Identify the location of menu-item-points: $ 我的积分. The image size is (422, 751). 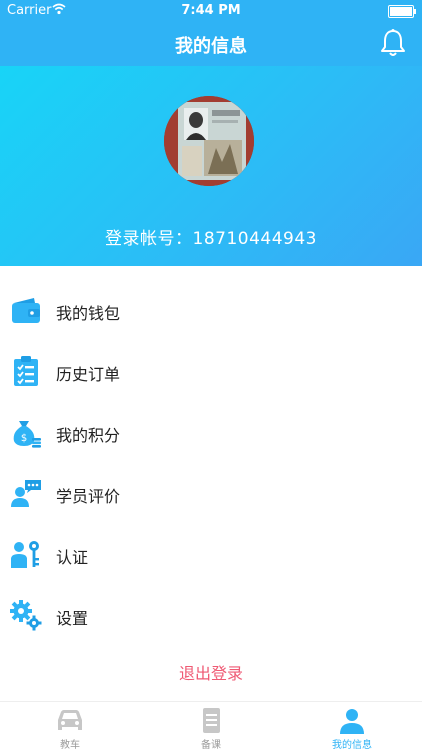
(211, 432).